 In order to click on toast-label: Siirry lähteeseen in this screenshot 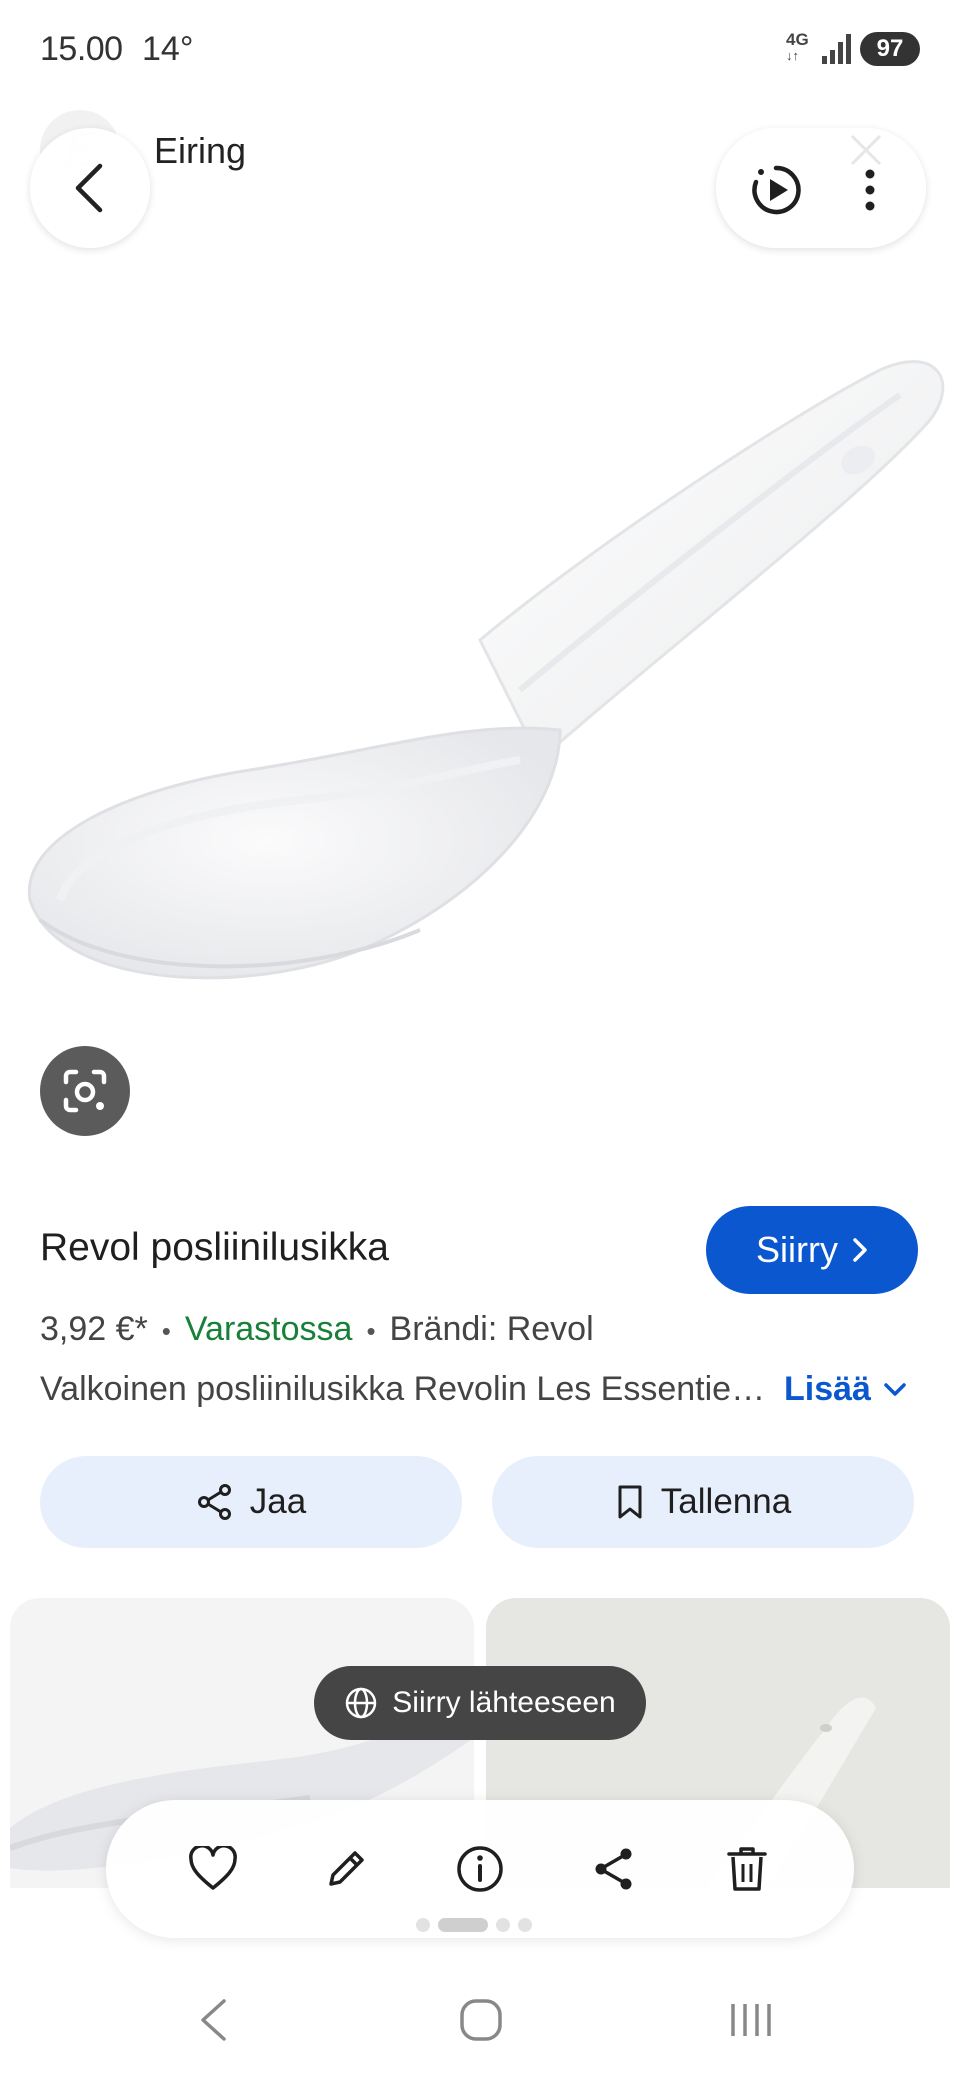, I will do `click(504, 1702)`.